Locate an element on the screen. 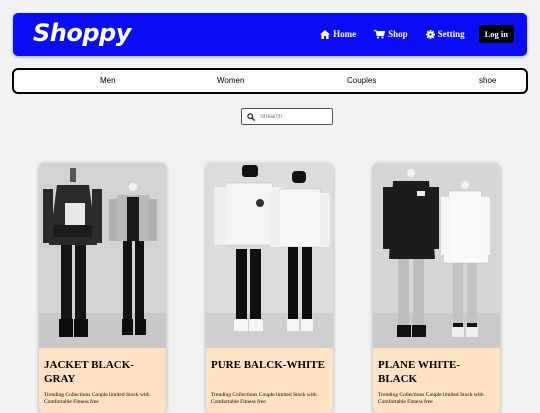 Image resolution: width=540 pixels, height=413 pixels. category-bar: Men Women Couples shoe is located at coordinates (270, 81).